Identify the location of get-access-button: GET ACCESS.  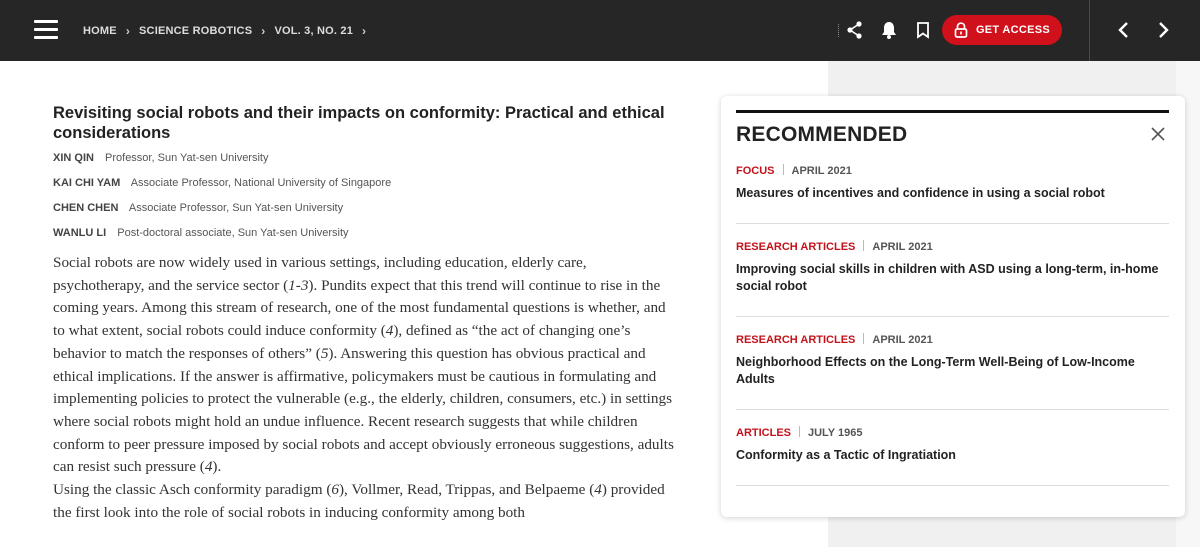
(1002, 30).